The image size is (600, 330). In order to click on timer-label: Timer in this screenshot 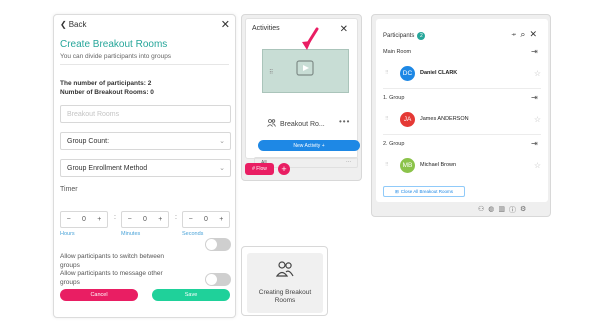, I will do `click(69, 189)`.